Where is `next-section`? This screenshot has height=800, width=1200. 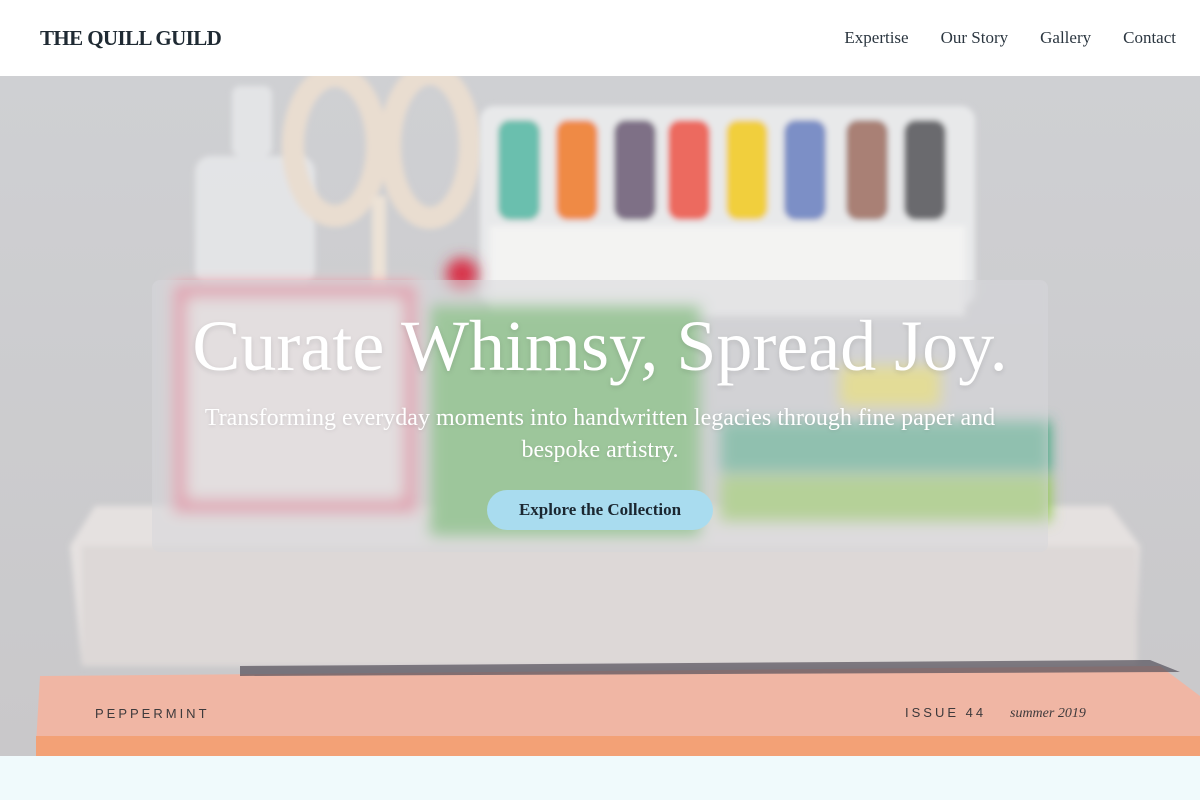
next-section is located at coordinates (600, 778).